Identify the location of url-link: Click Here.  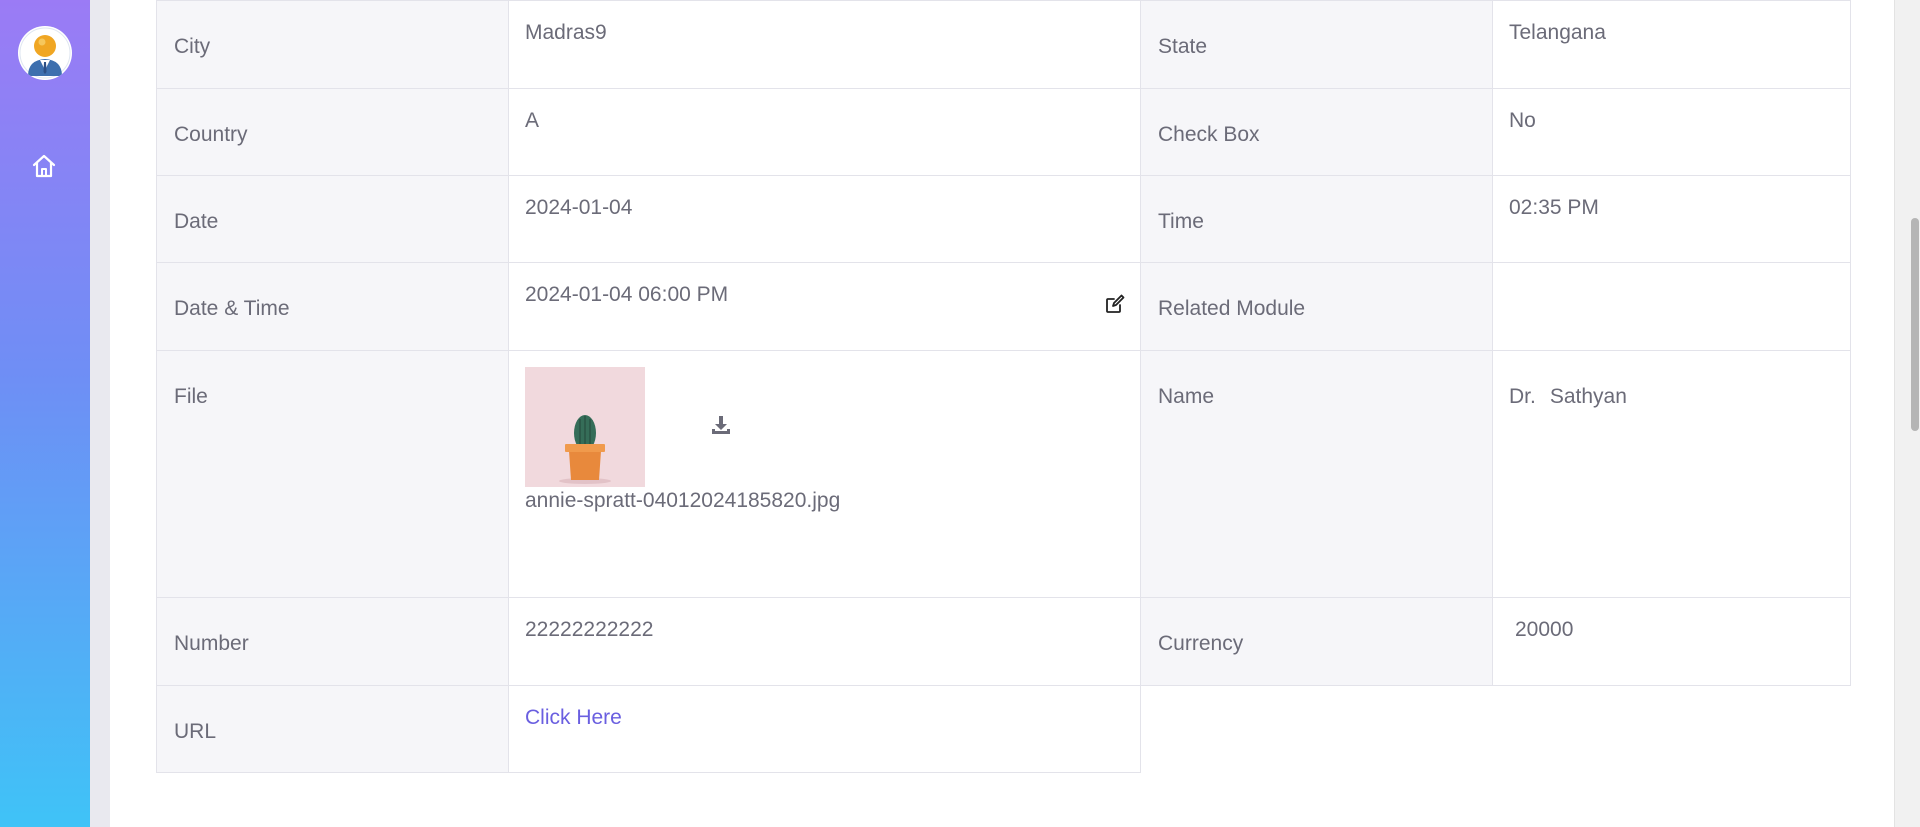
(573, 717).